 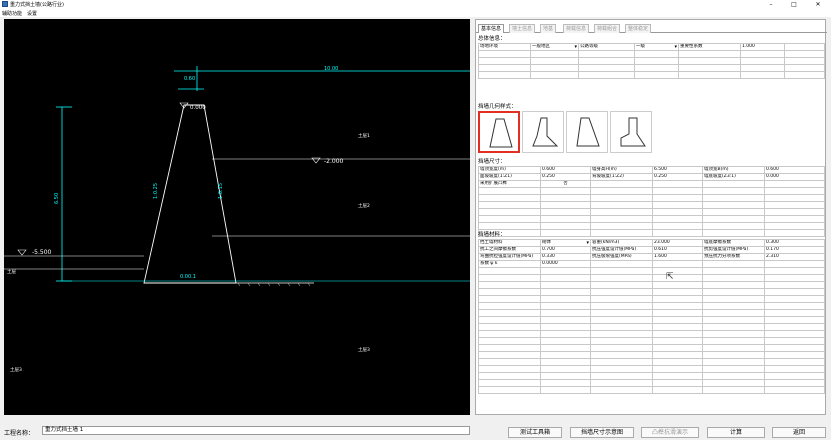 What do you see at coordinates (794, 177) in the screenshot?
I see `cell-input: 0.000` at bounding box center [794, 177].